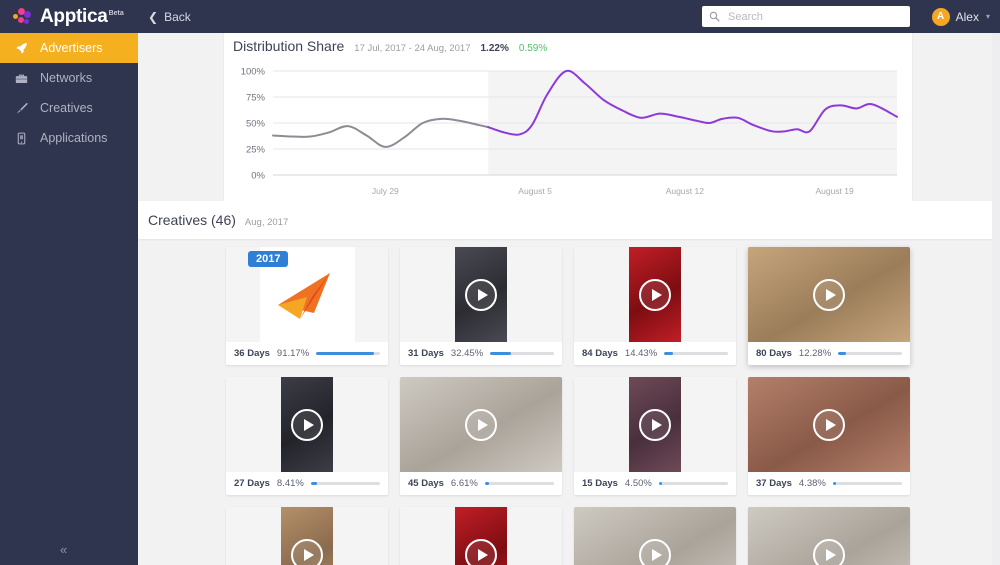 This screenshot has width=1000, height=565. I want to click on creative-meta: 27 Days 8.41%, so click(307, 483).